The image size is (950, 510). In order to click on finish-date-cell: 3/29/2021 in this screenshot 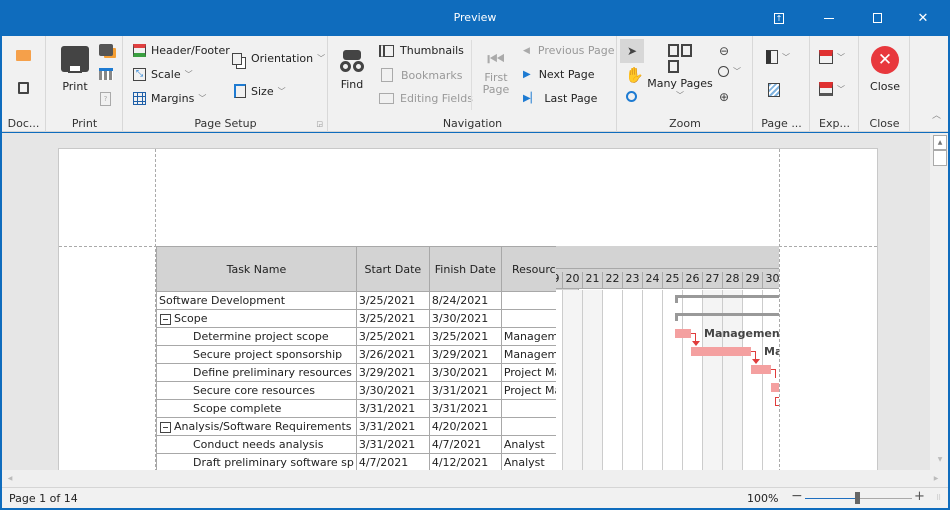, I will do `click(465, 354)`.